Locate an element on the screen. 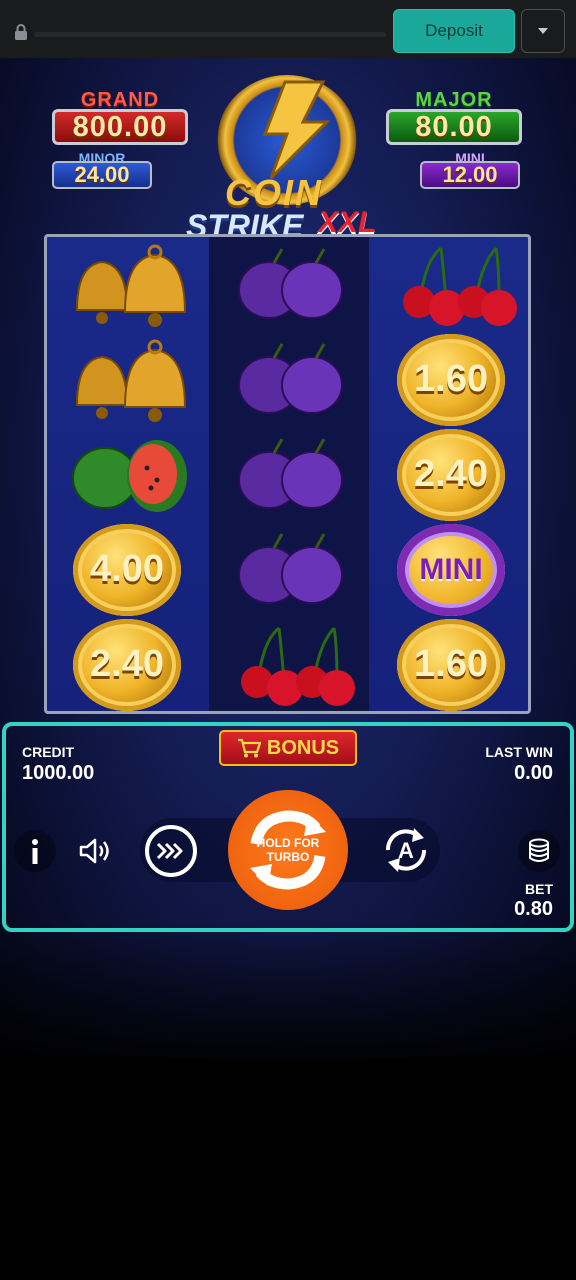 The image size is (576, 1280). coin-value: 4.00 is located at coordinates (127, 569).